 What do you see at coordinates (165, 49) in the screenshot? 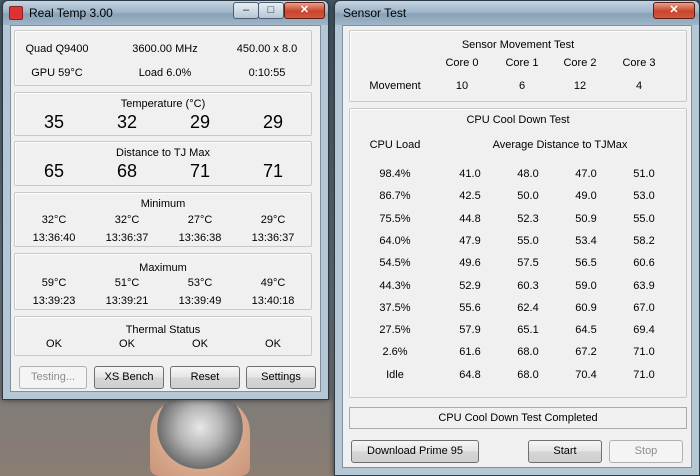
I see `cpu-mhz: 3600.00 MHz` at bounding box center [165, 49].